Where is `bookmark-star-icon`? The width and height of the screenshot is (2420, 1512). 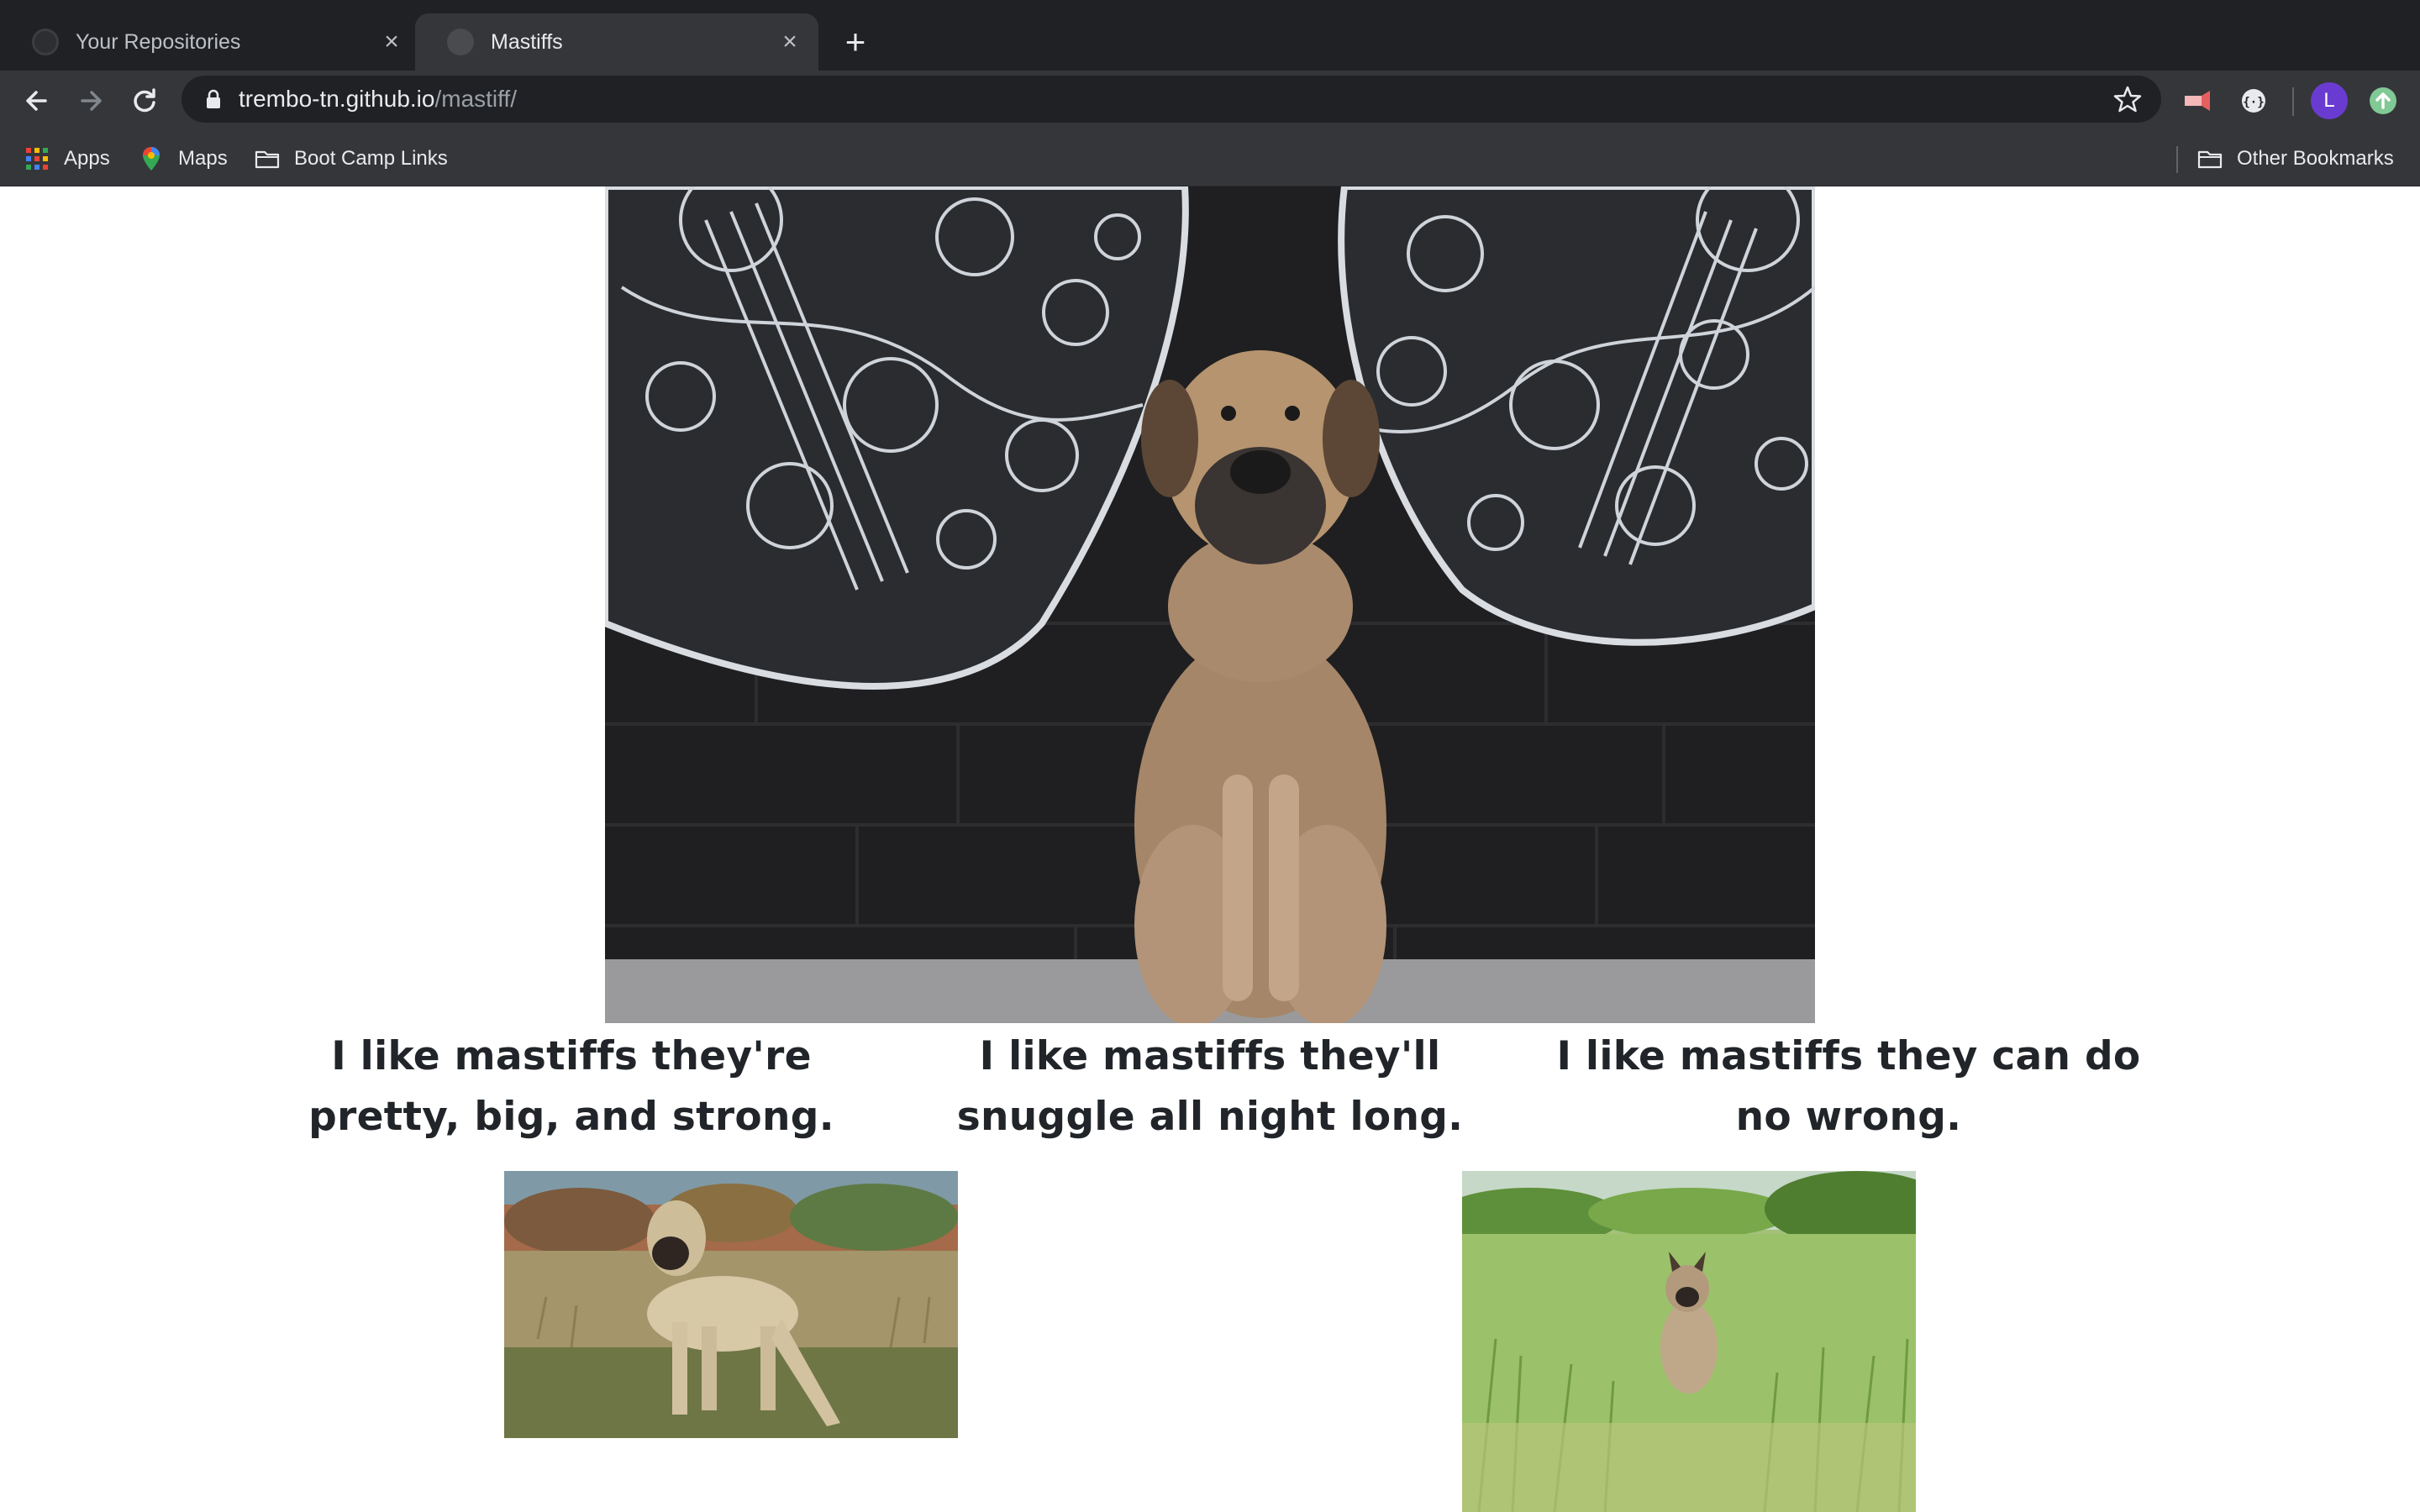
bookmark-star-icon is located at coordinates (2127, 99).